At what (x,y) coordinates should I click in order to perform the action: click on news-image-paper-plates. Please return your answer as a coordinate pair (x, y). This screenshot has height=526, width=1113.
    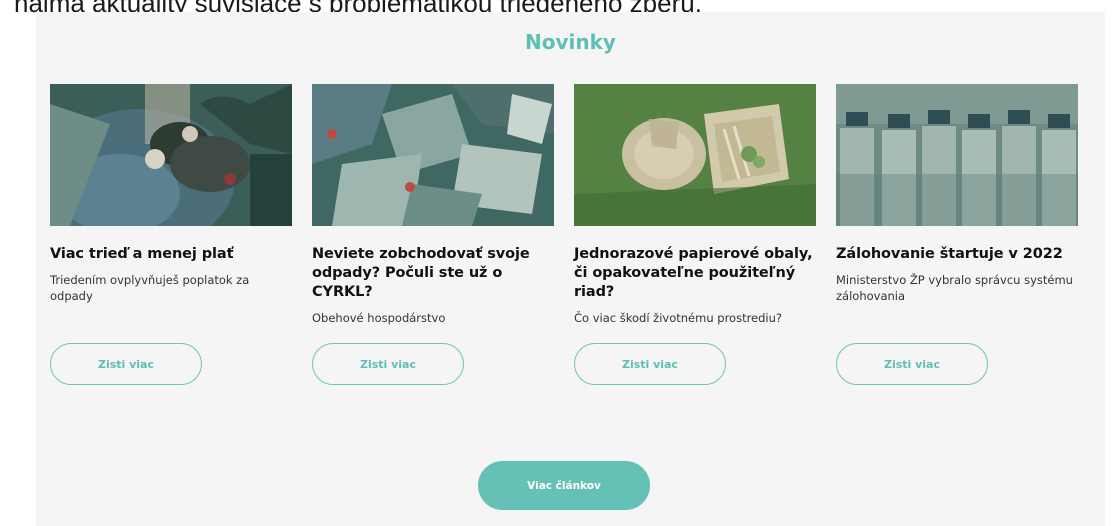
    Looking at the image, I should click on (695, 155).